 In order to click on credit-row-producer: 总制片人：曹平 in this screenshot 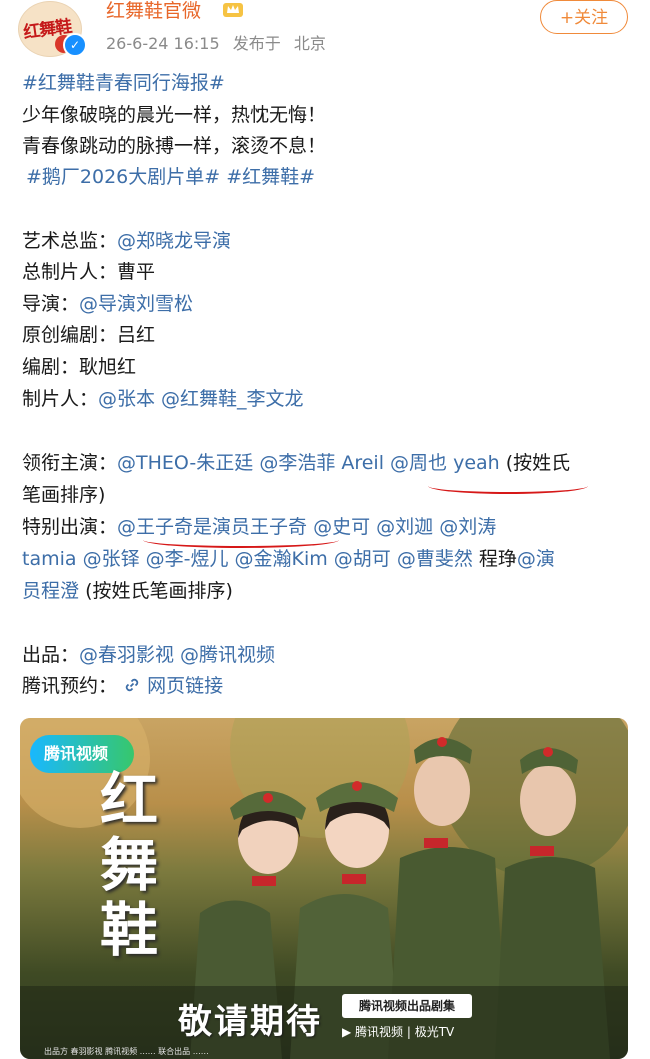, I will do `click(88, 272)`.